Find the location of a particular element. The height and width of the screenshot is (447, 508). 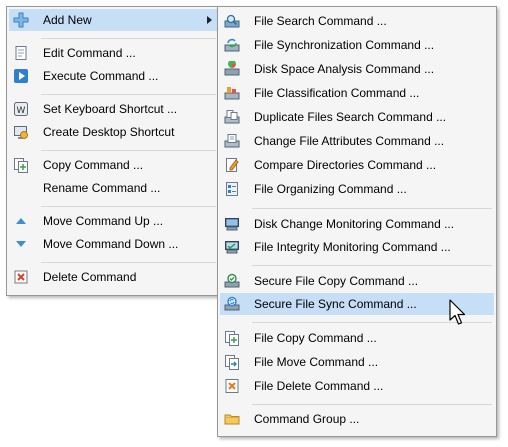

submenu-arrow-icon is located at coordinates (209, 20).